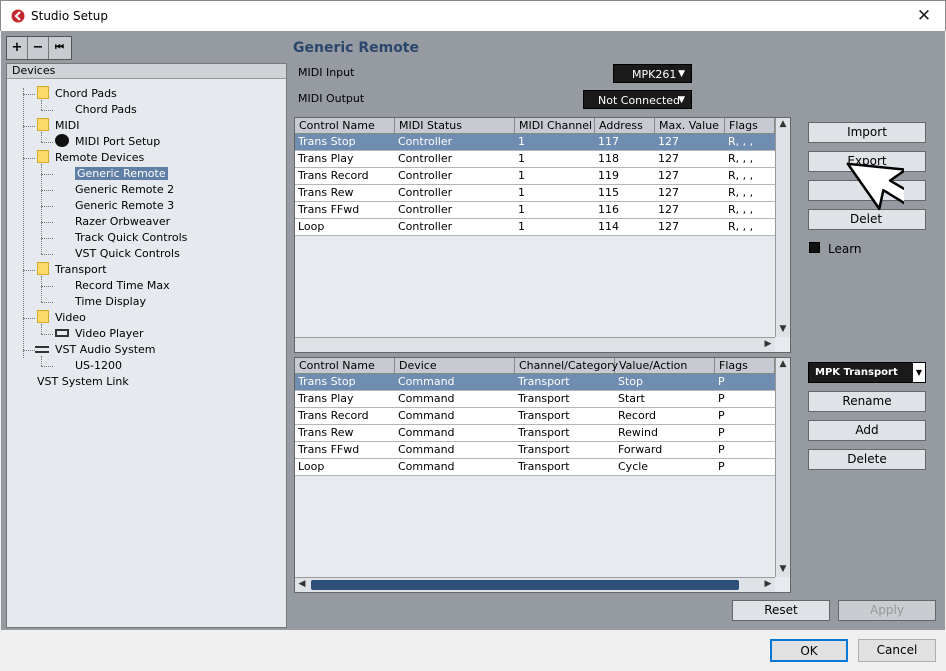  I want to click on learn-checkbox, so click(814, 247).